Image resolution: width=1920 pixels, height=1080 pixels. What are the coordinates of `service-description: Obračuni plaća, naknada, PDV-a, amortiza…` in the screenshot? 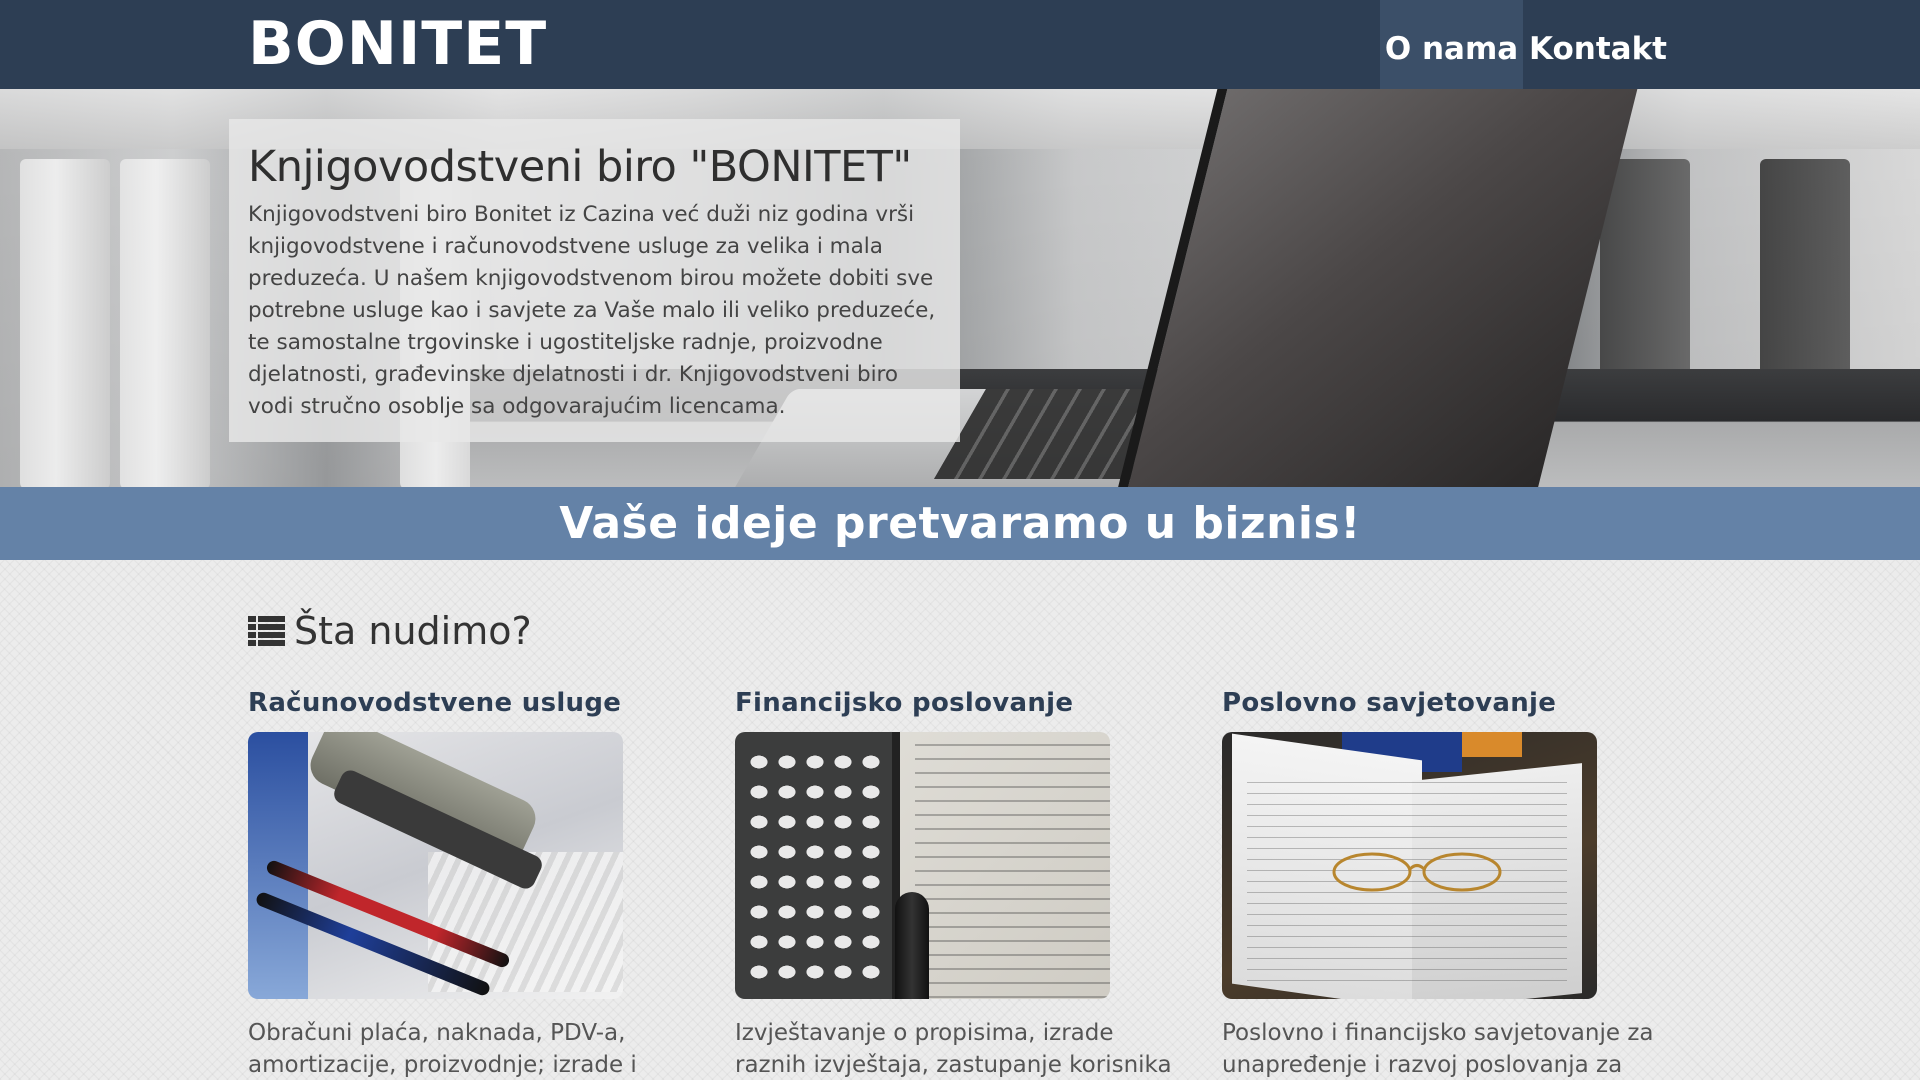 It's located at (442, 1049).